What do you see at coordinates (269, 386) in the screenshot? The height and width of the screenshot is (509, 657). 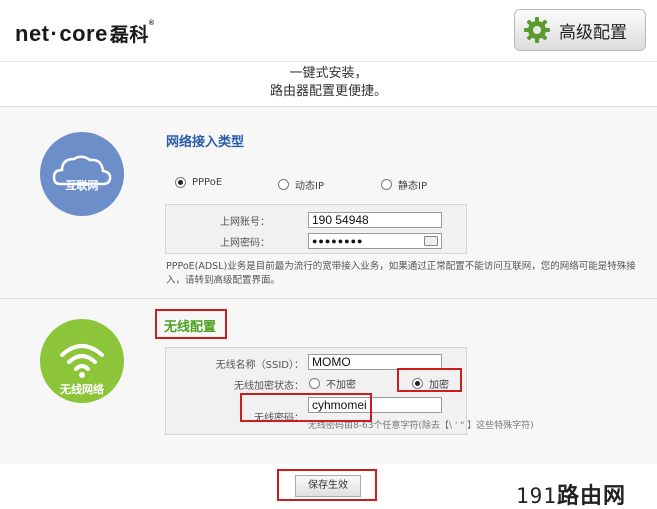 I see `encrypt-label: 无线加密状态：` at bounding box center [269, 386].